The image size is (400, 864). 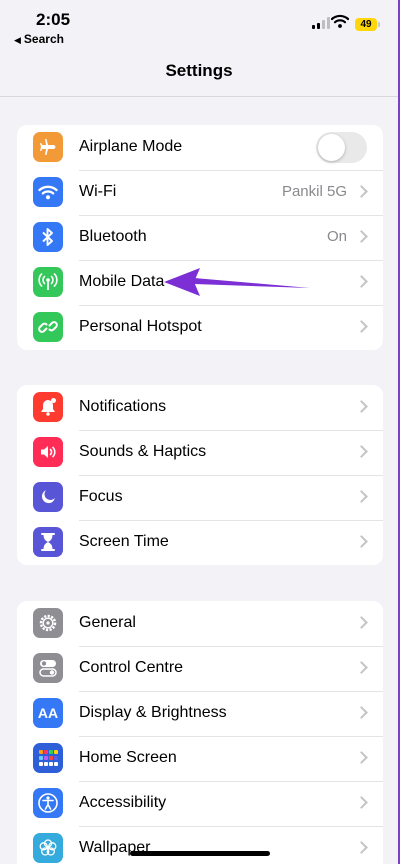 I want to click on row-label: Personal Hotspot, so click(x=140, y=326).